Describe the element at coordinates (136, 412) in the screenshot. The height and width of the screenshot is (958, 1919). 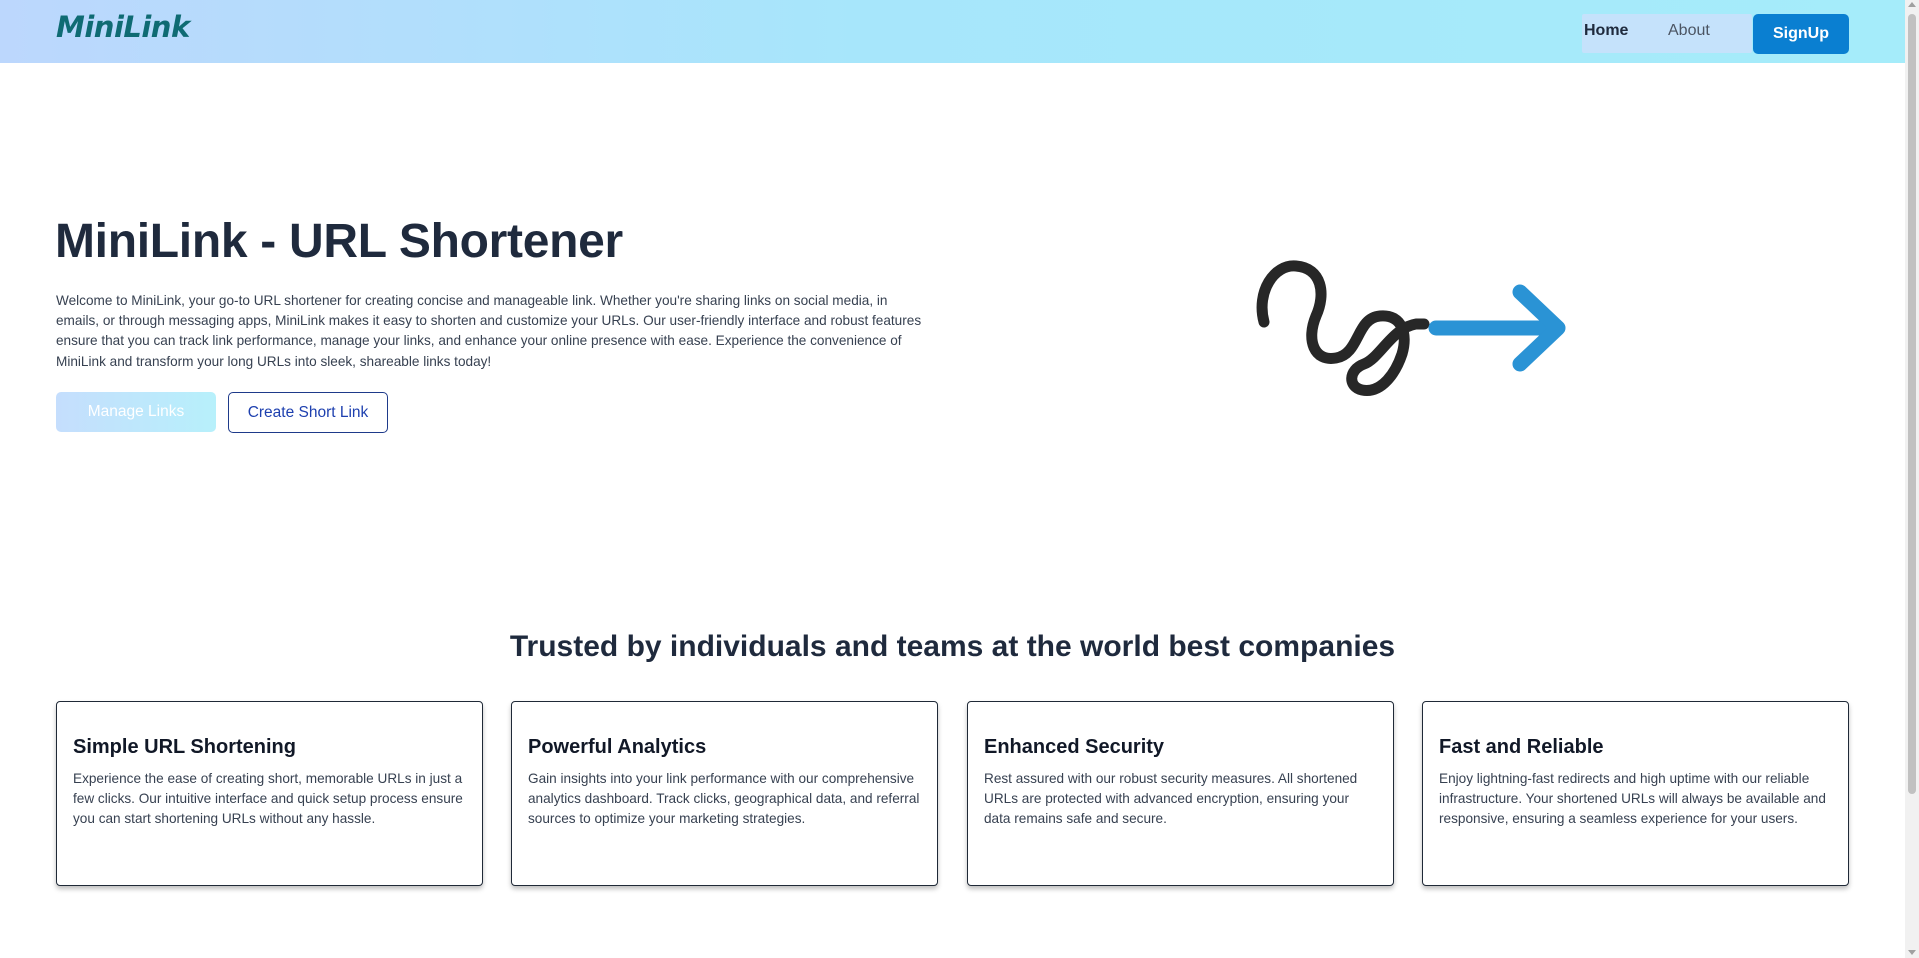
I see `manage-links-button: Manage Links` at that location.